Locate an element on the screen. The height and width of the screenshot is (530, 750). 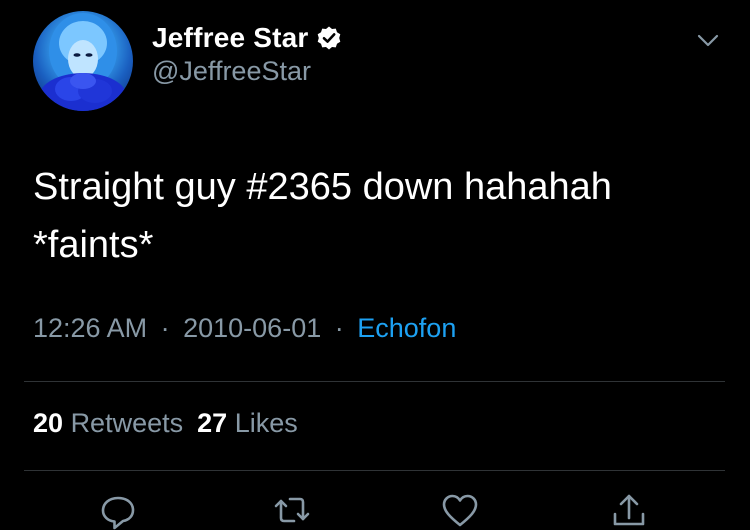
verified-badge-icon is located at coordinates (329, 38).